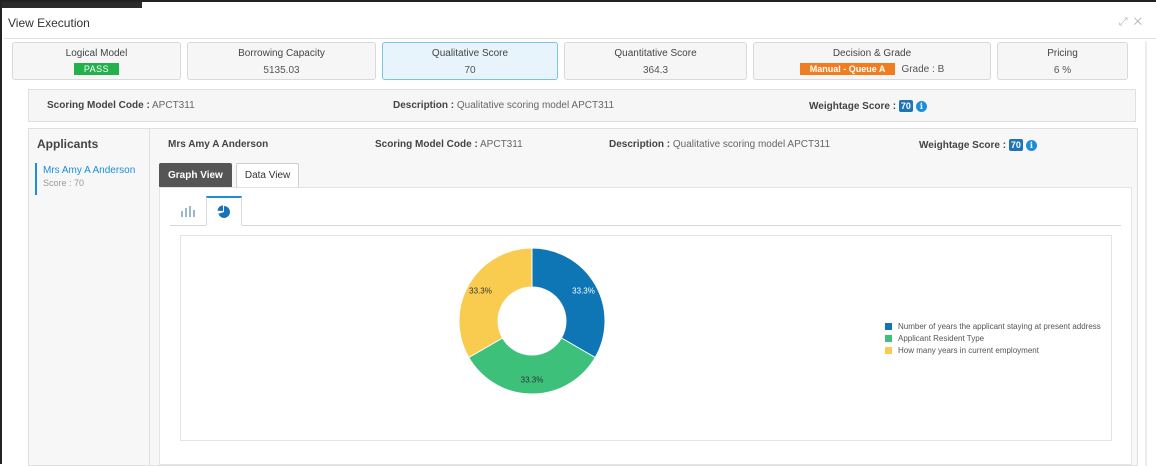  I want to click on summary-model-code: Scoring Model Code : APCT311, so click(121, 105).